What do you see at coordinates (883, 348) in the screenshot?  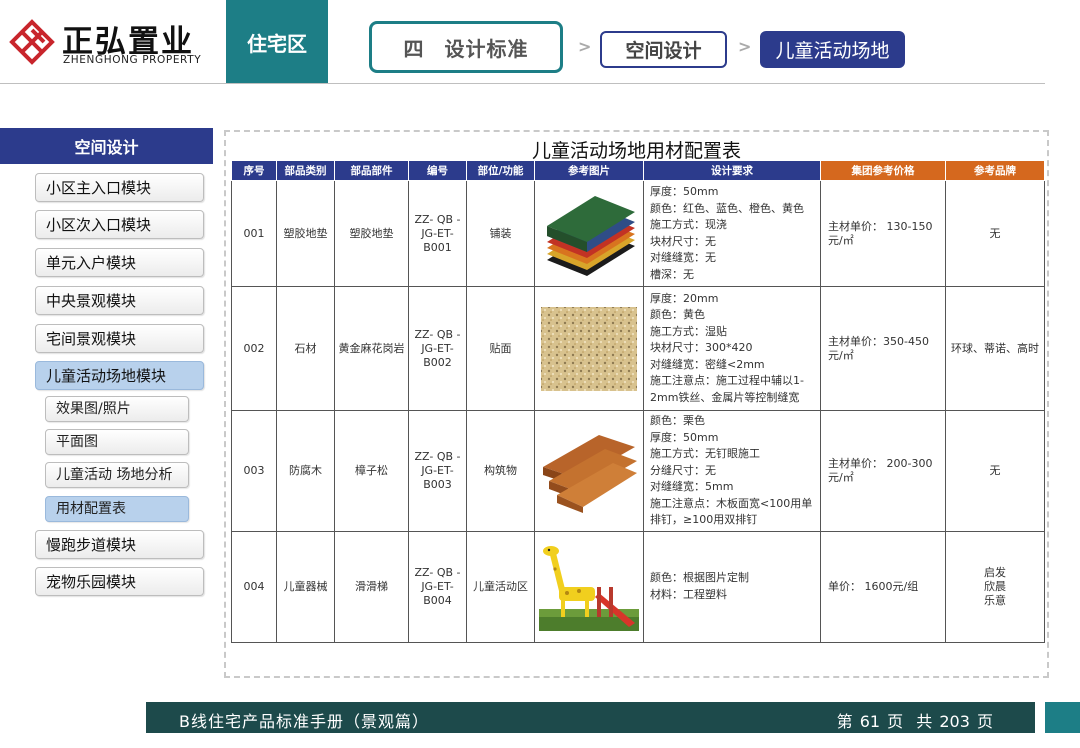 I see `cell-price: 主材单价：350-450元/㎡` at bounding box center [883, 348].